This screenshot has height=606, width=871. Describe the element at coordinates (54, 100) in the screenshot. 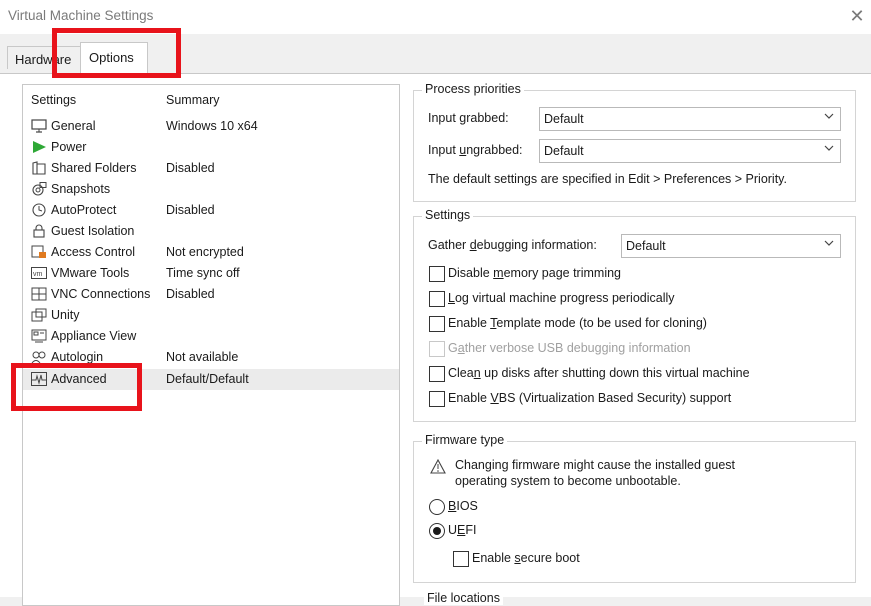

I see `column-header-settings: Settings` at that location.